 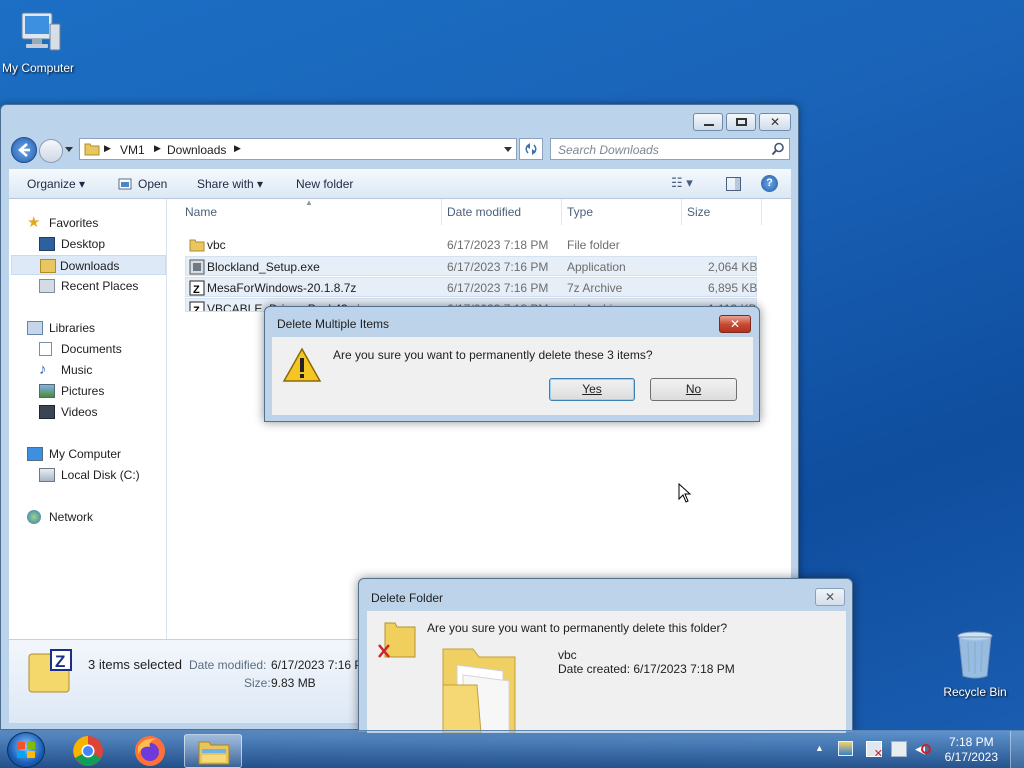 I want to click on computer-icon, so click(x=41, y=31).